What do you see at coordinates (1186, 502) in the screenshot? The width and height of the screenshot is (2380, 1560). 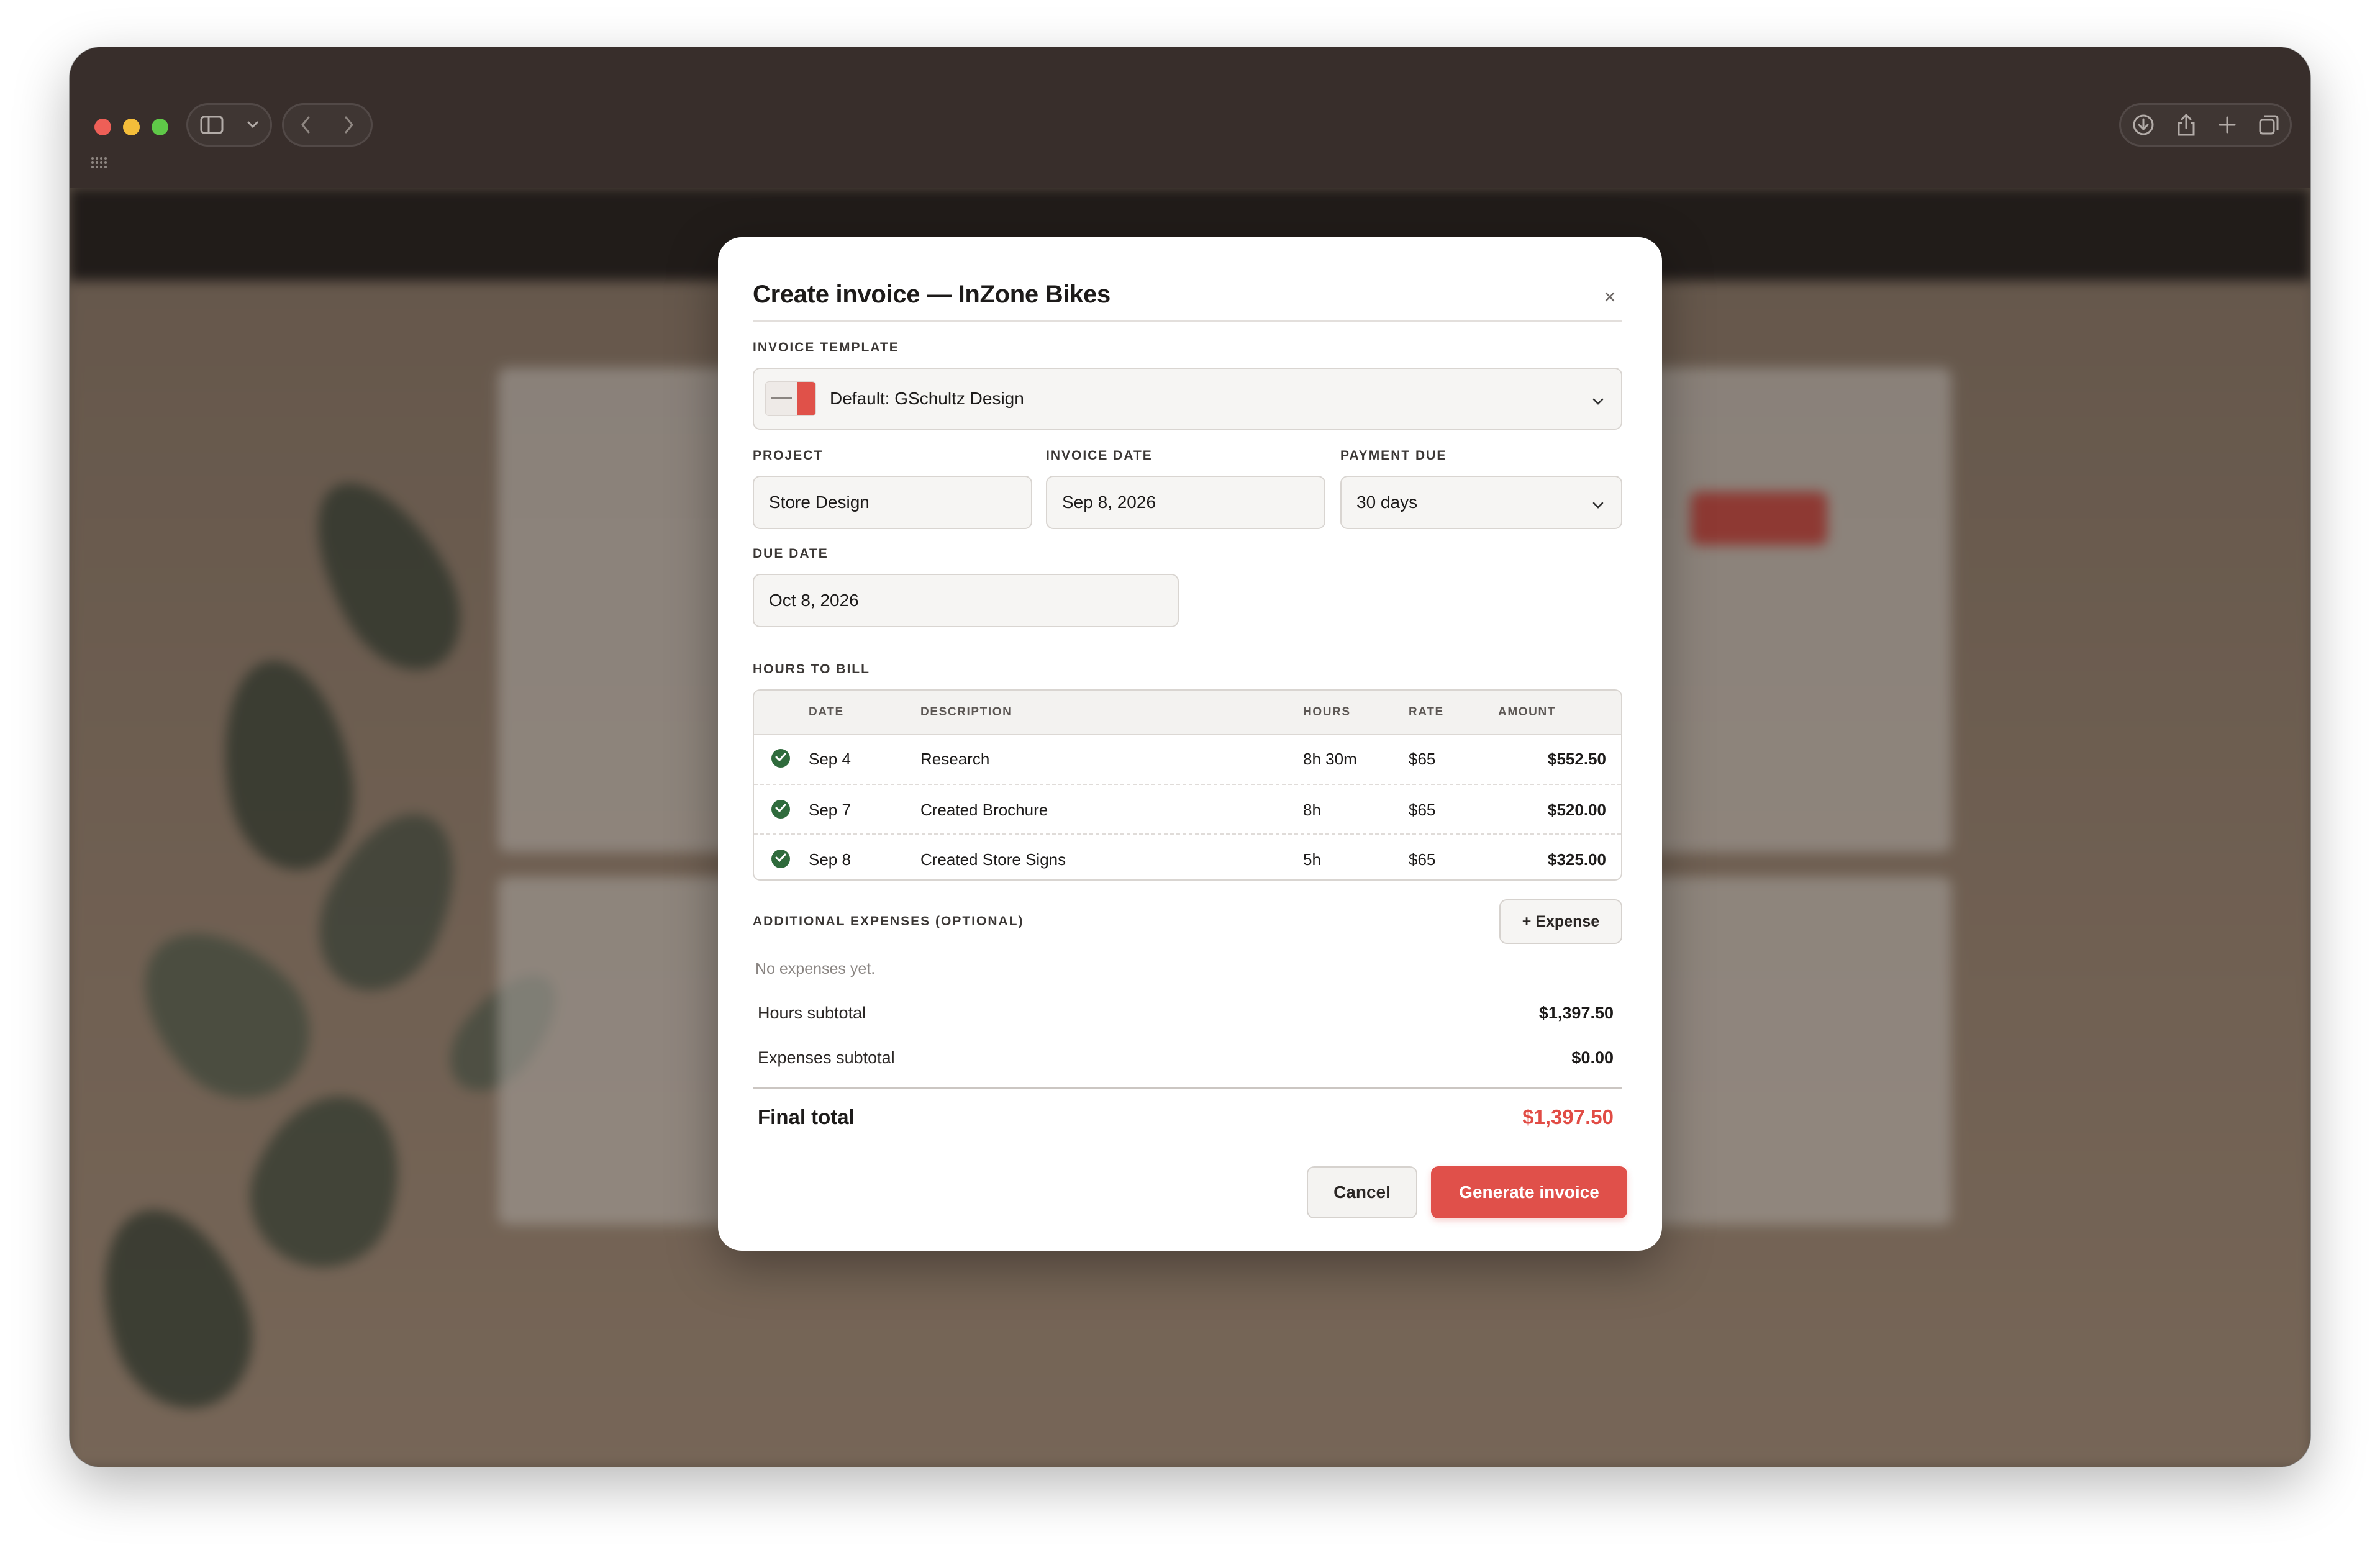 I see `invoice-date-field: Sep 8, 2026` at bounding box center [1186, 502].